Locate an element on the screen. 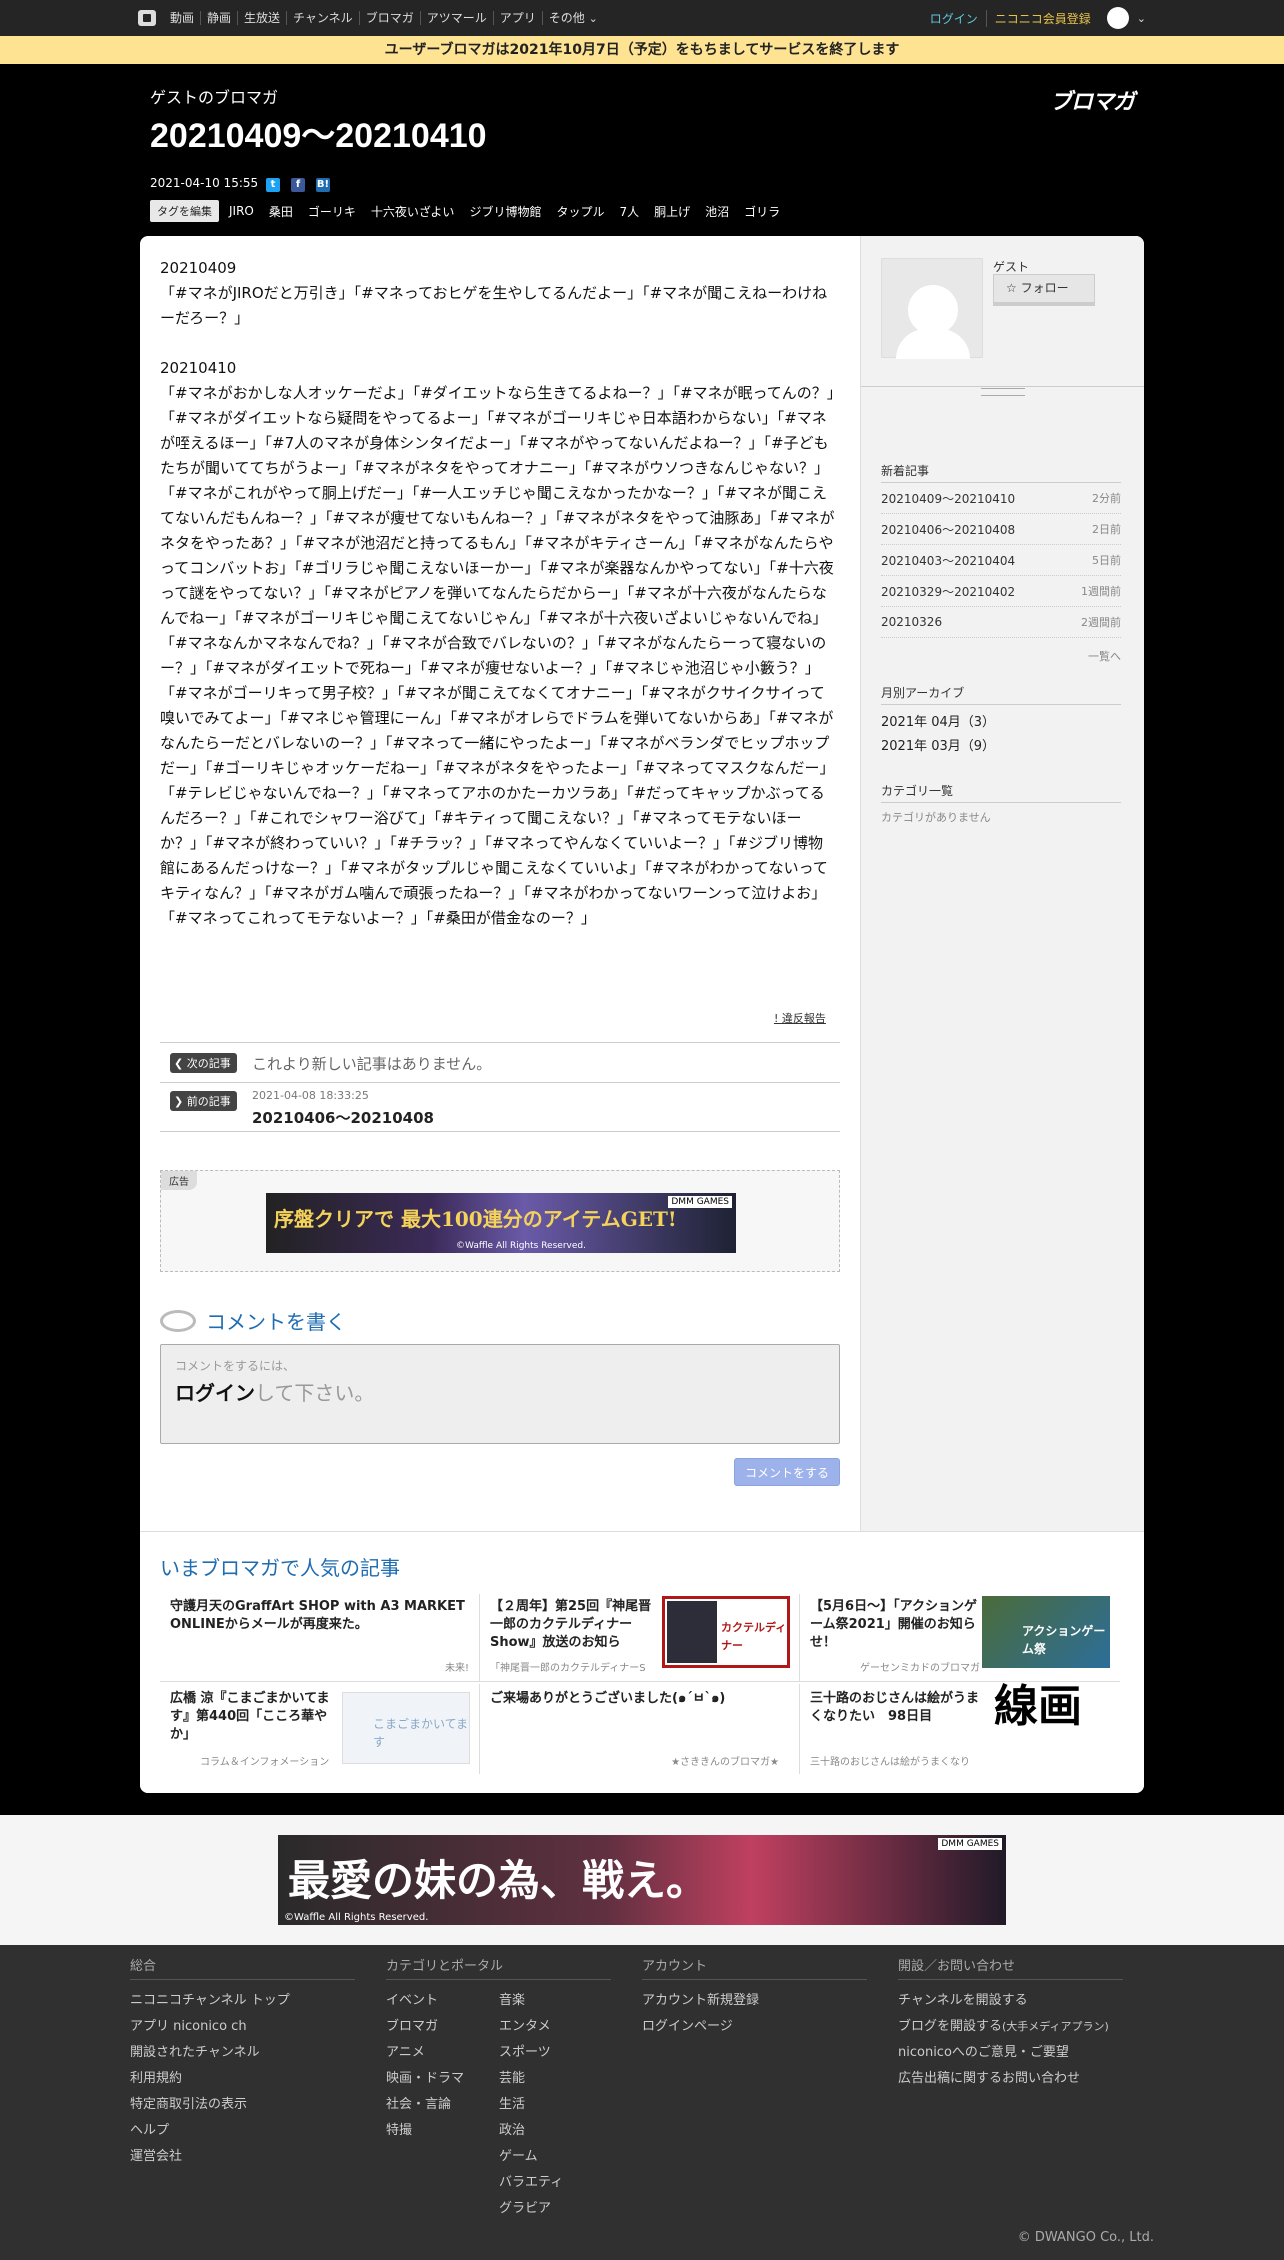 The width and height of the screenshot is (1284, 2260). popular-item-title: 広橋 涼『こまごまかいてます』第440回「こころ華やか」 is located at coordinates (255, 1717).